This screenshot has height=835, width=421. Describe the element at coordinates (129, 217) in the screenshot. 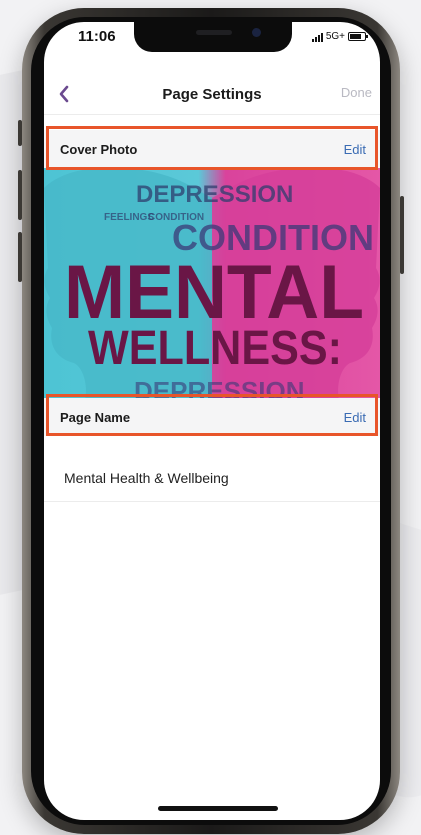

I see `cover-word-small-1: FEELINGS` at that location.